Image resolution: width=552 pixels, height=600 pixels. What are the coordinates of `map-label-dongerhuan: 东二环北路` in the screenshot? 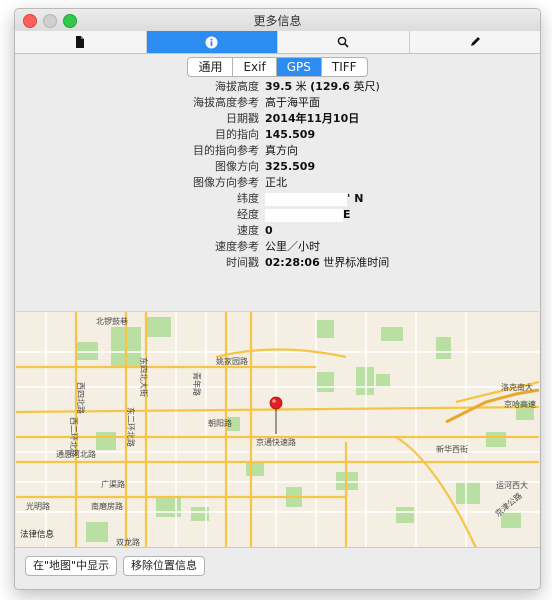 It's located at (131, 427).